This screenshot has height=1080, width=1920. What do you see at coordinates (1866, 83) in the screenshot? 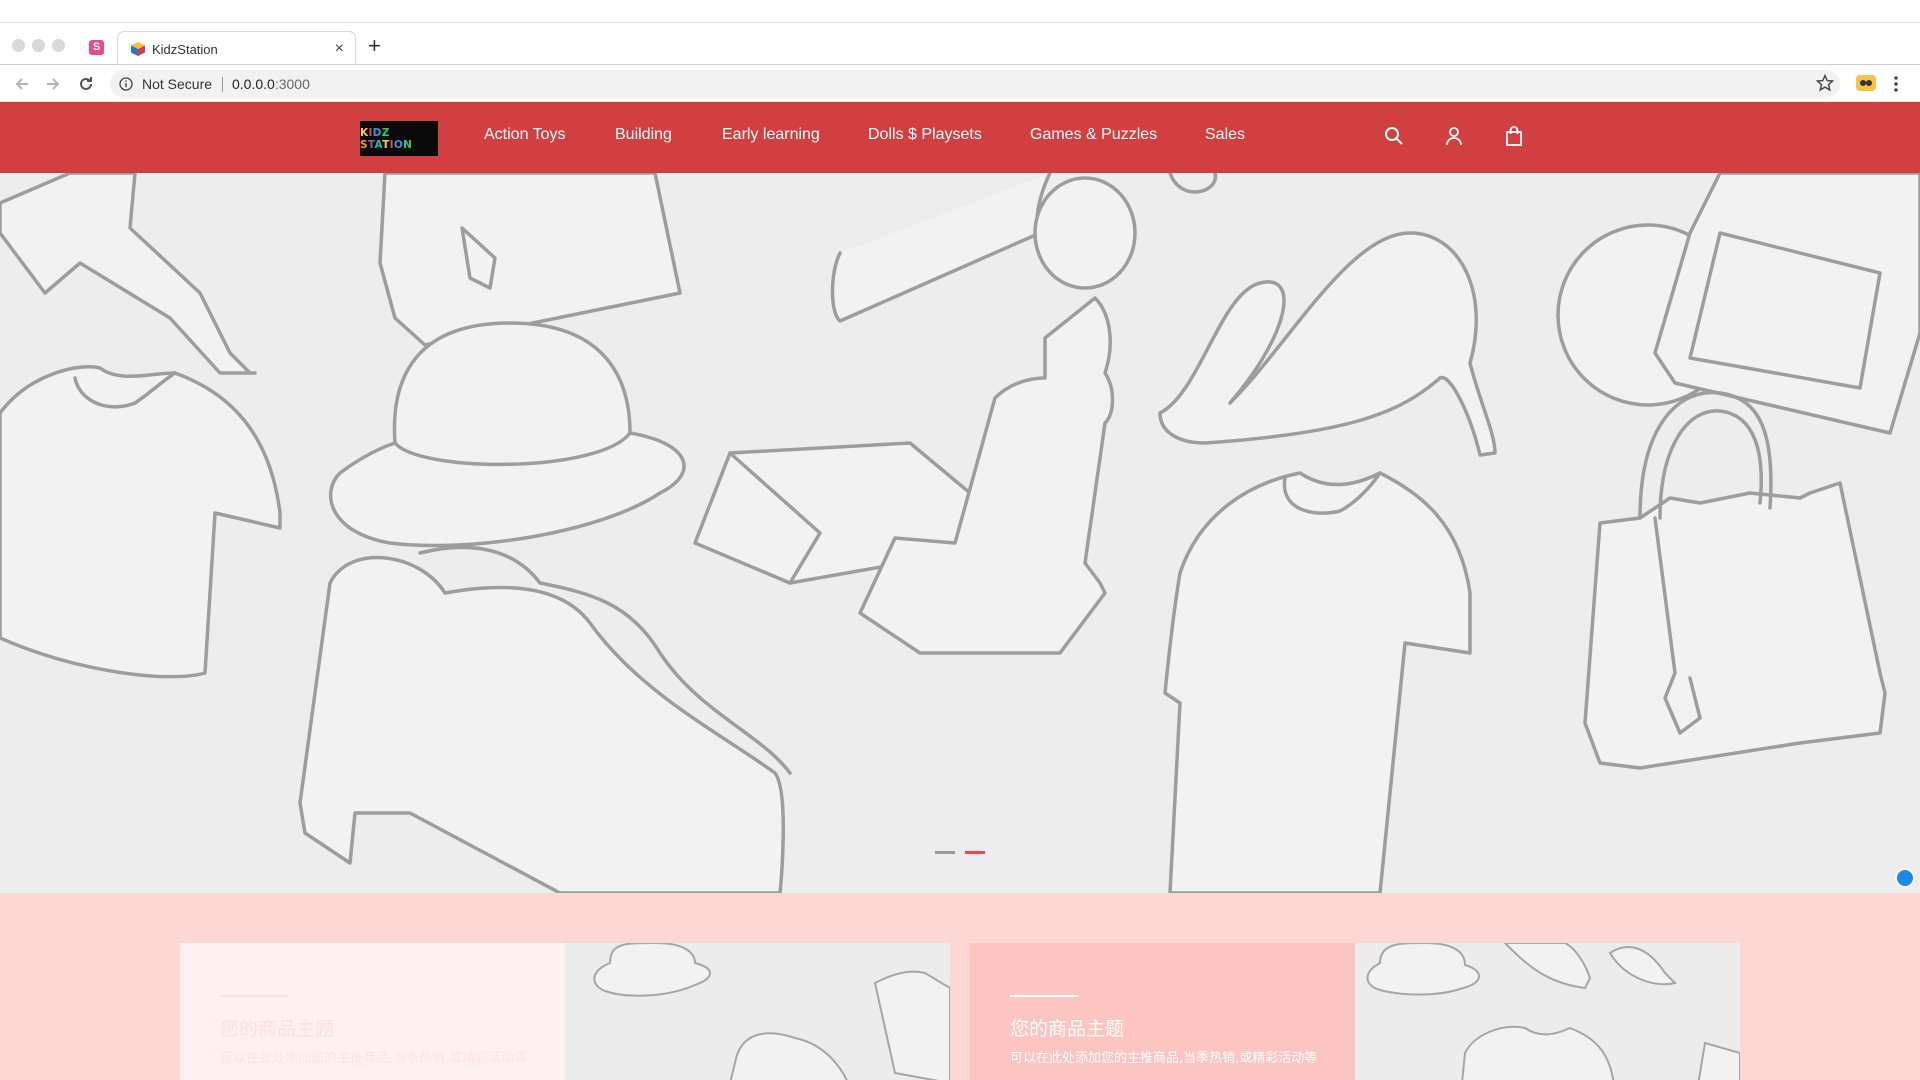
I see `extension-icon` at bounding box center [1866, 83].